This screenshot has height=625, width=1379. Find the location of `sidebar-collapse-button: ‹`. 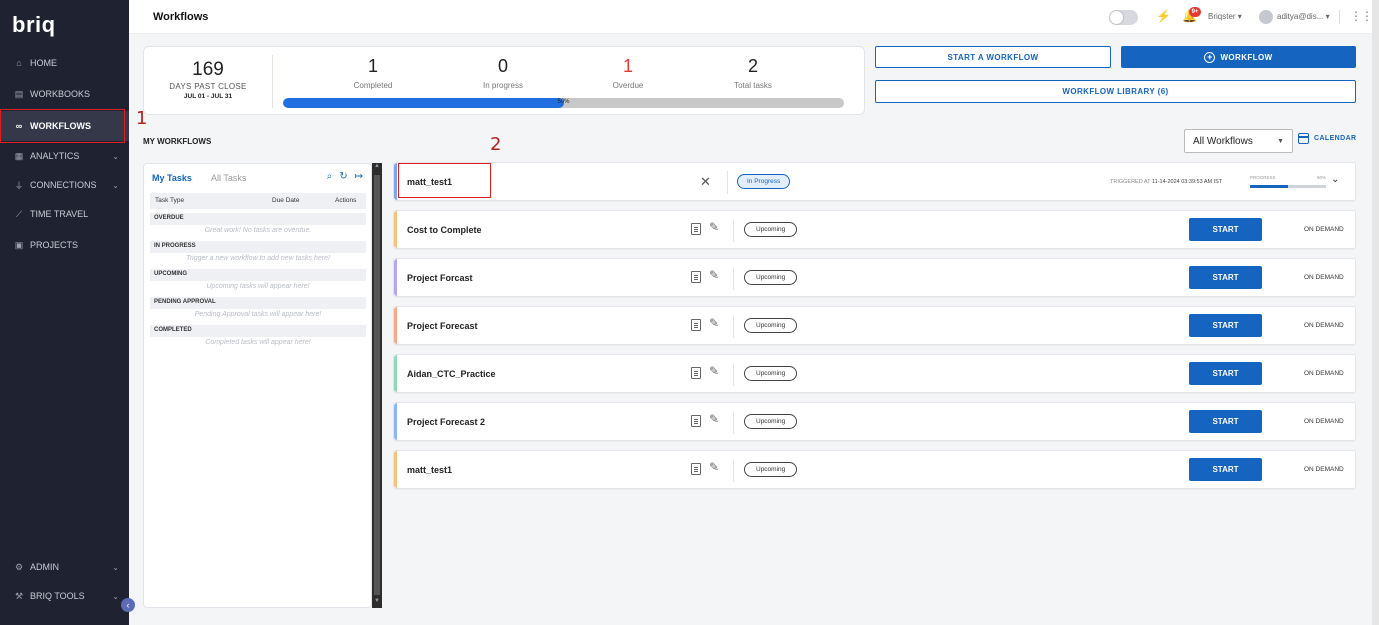

sidebar-collapse-button: ‹ is located at coordinates (128, 605).